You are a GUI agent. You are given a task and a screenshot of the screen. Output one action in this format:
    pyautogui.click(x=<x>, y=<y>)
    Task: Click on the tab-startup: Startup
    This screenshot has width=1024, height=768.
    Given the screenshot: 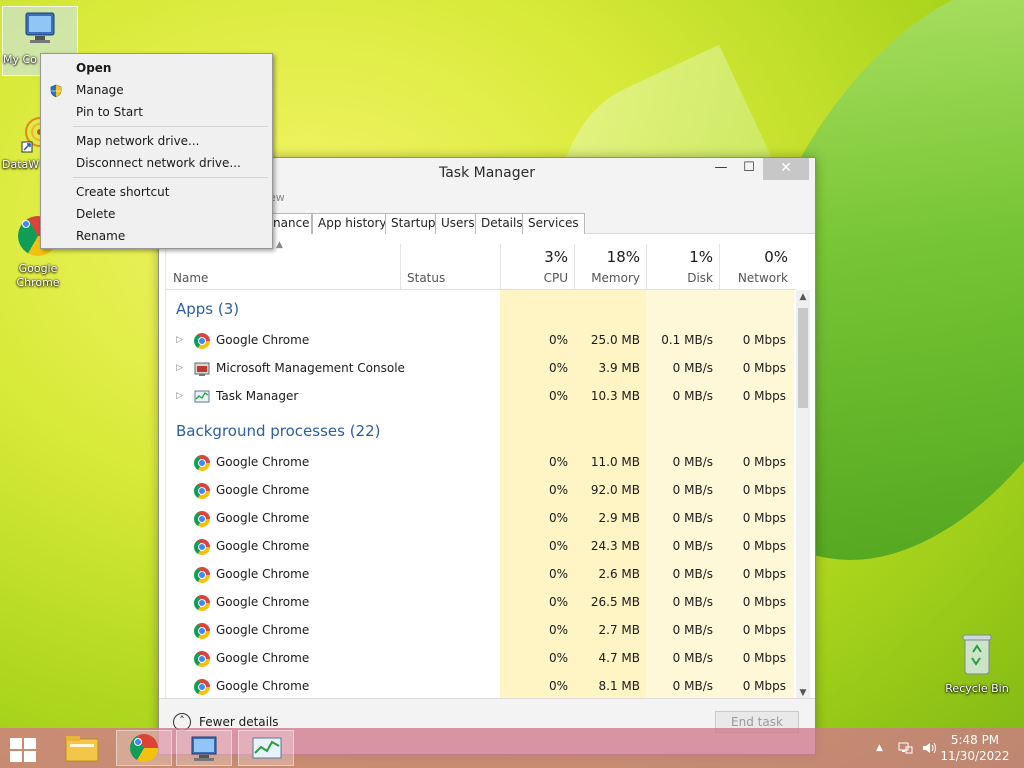 What is the action you would take?
    pyautogui.click(x=413, y=223)
    